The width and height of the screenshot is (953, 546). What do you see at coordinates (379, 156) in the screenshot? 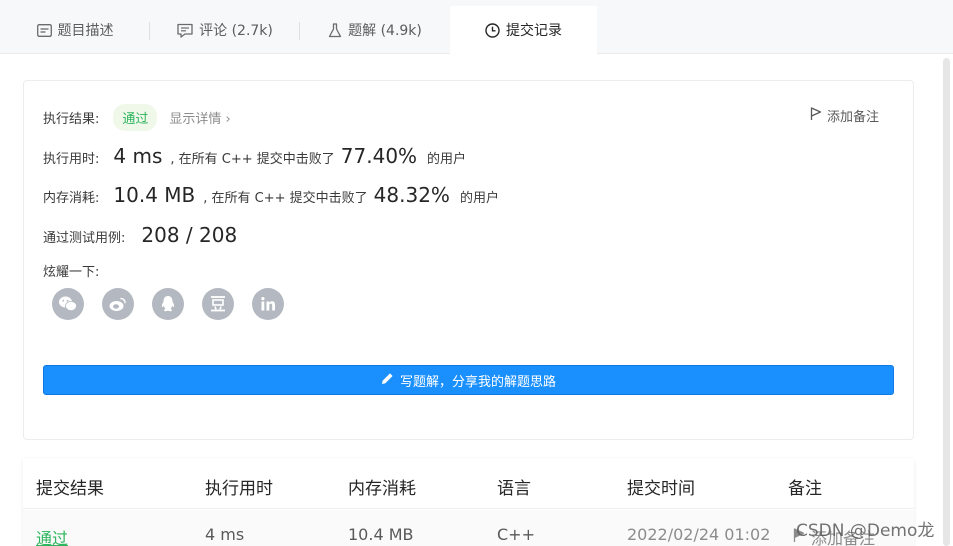
I see `runtime-percent: 77.40%` at bounding box center [379, 156].